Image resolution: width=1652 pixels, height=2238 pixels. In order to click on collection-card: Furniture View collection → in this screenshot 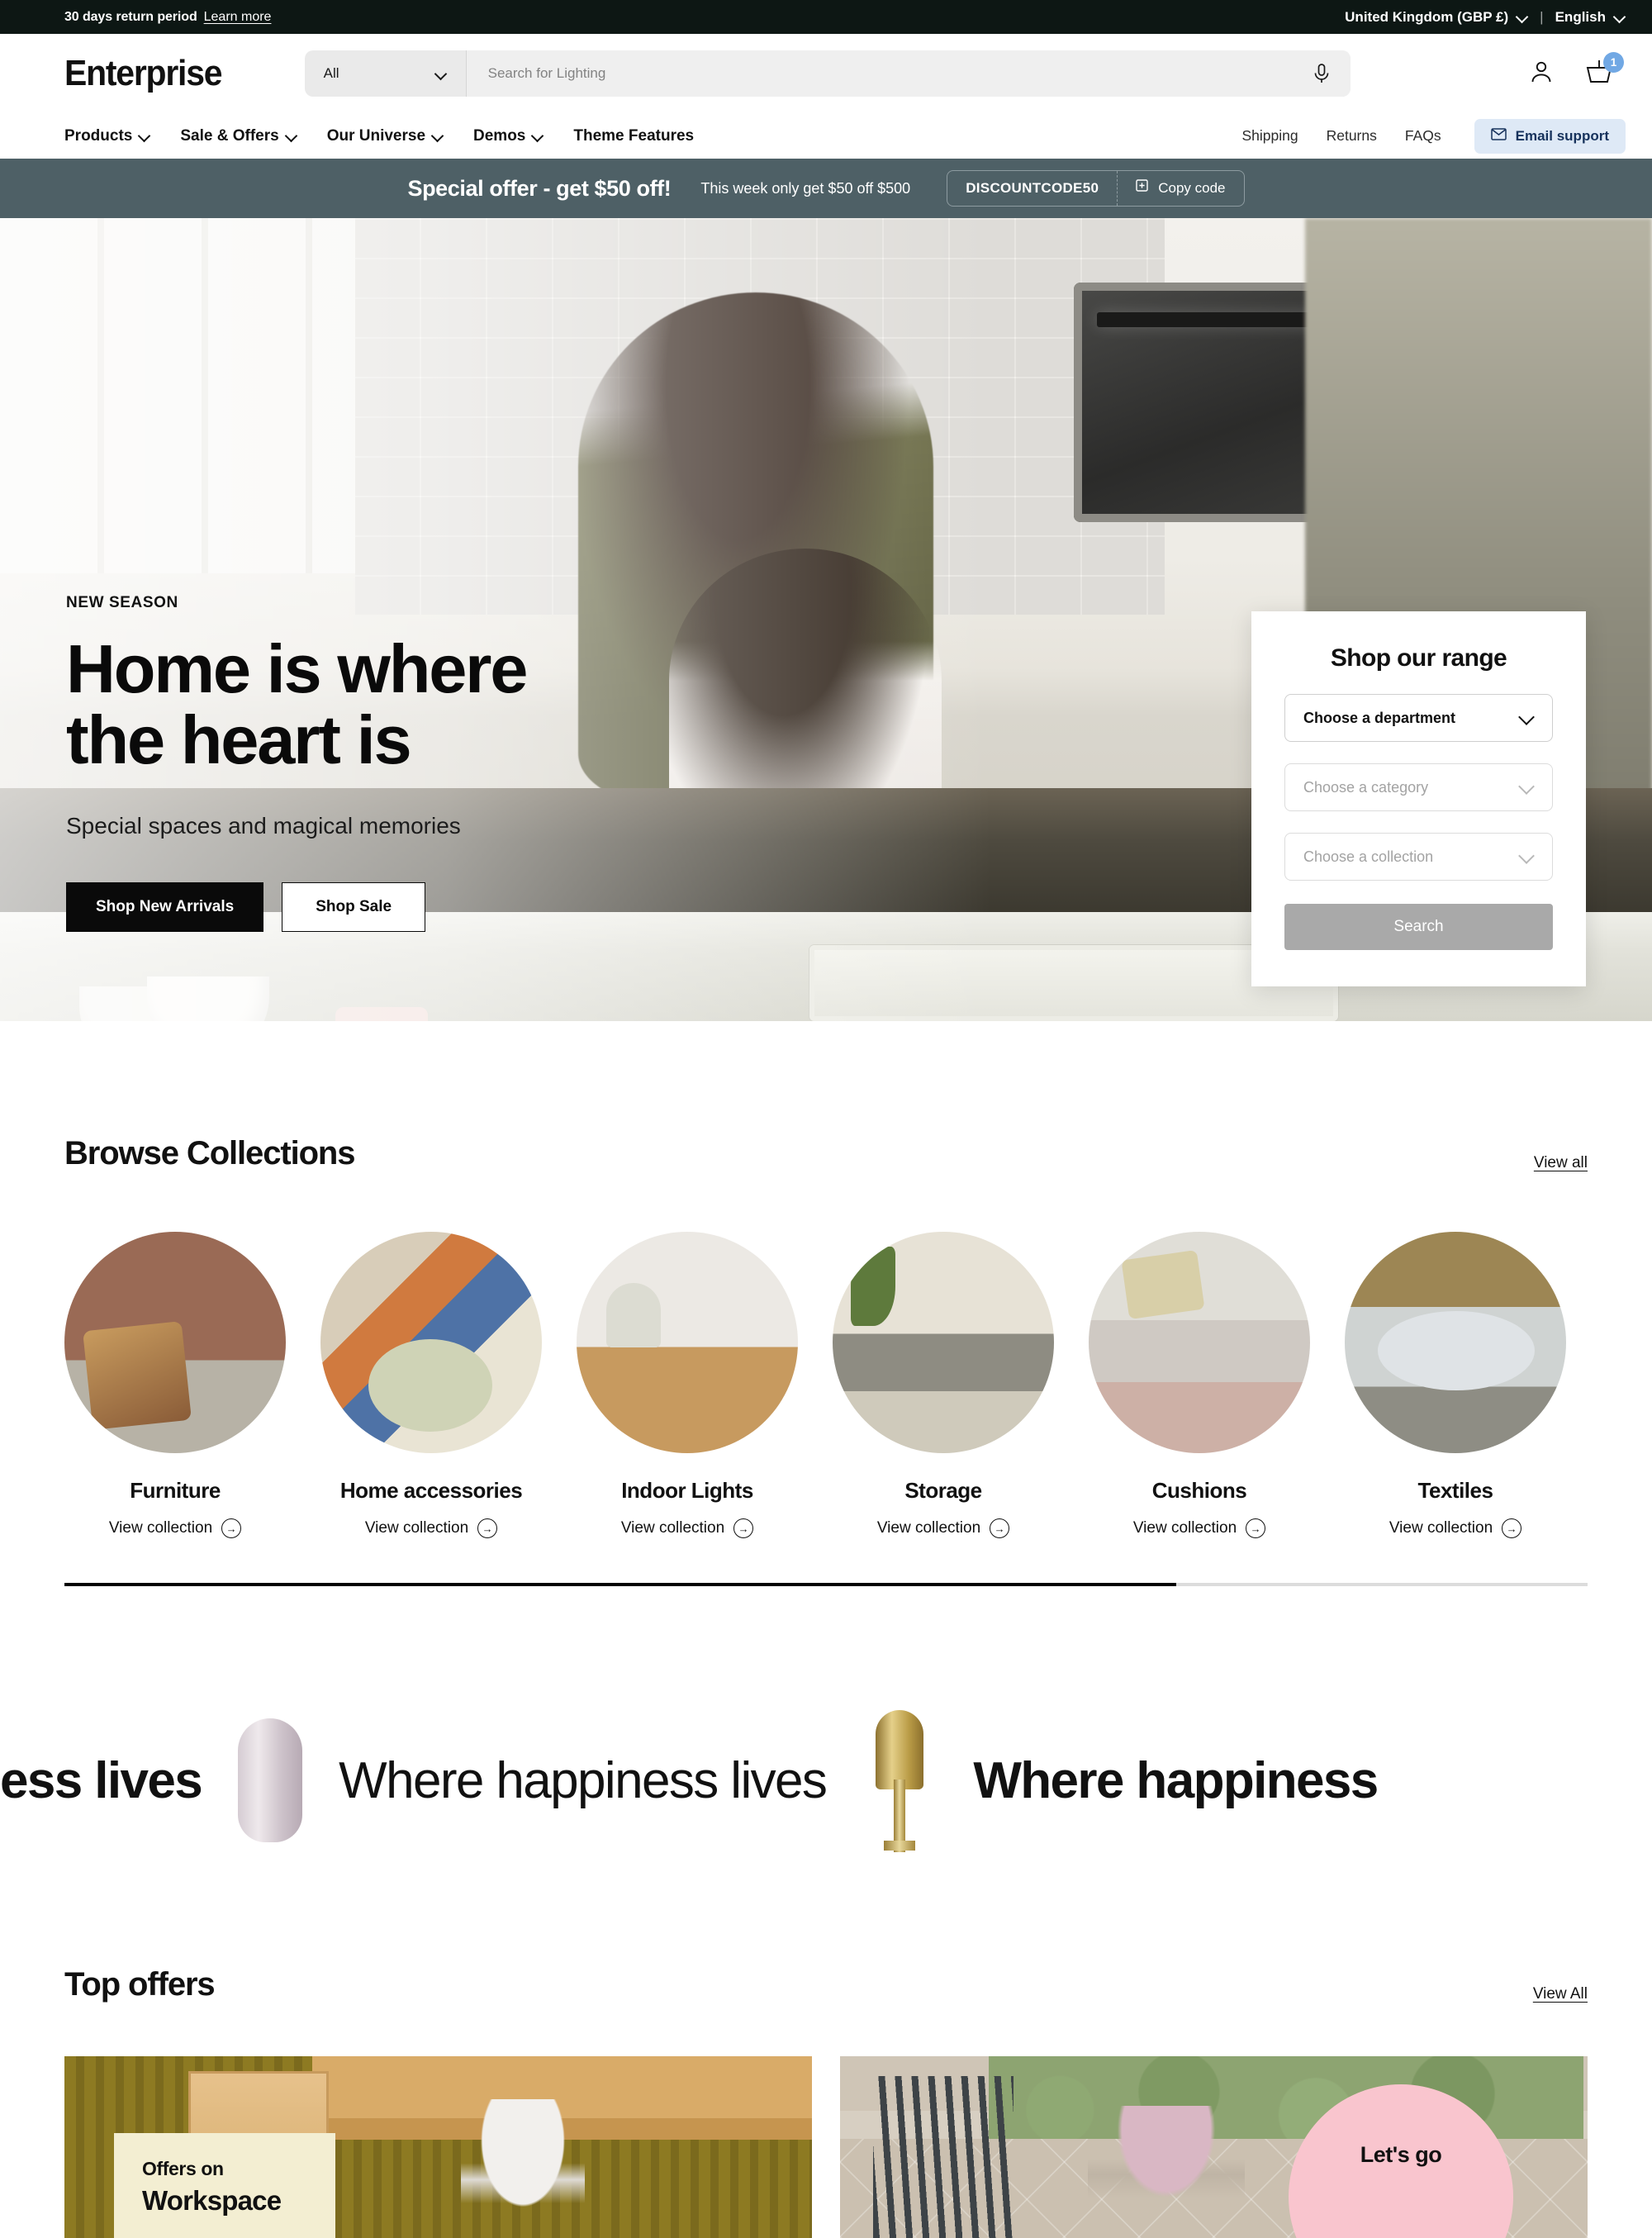, I will do `click(175, 1385)`.